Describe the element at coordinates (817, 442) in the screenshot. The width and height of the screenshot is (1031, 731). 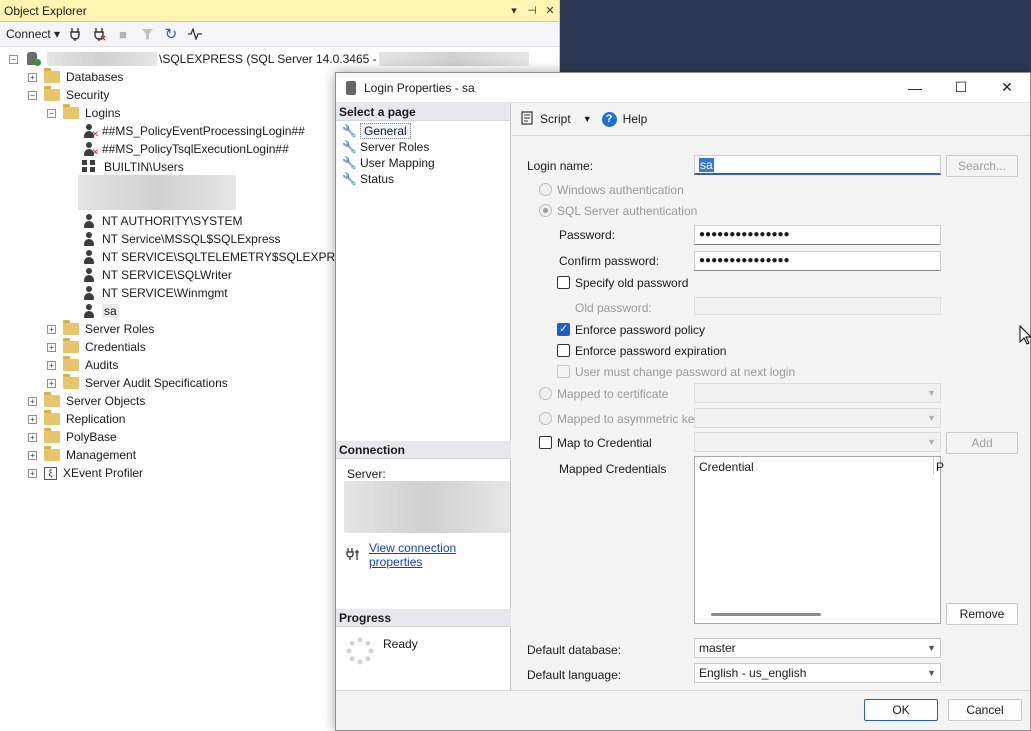
I see `credential-select: ▼` at that location.